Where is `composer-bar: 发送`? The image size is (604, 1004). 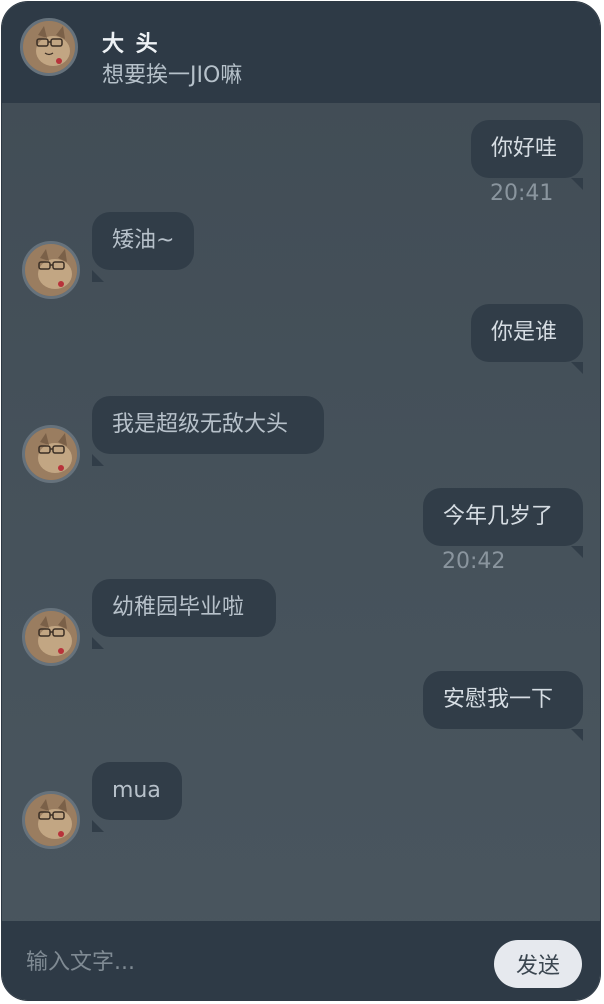
composer-bar: 发送 is located at coordinates (301, 960).